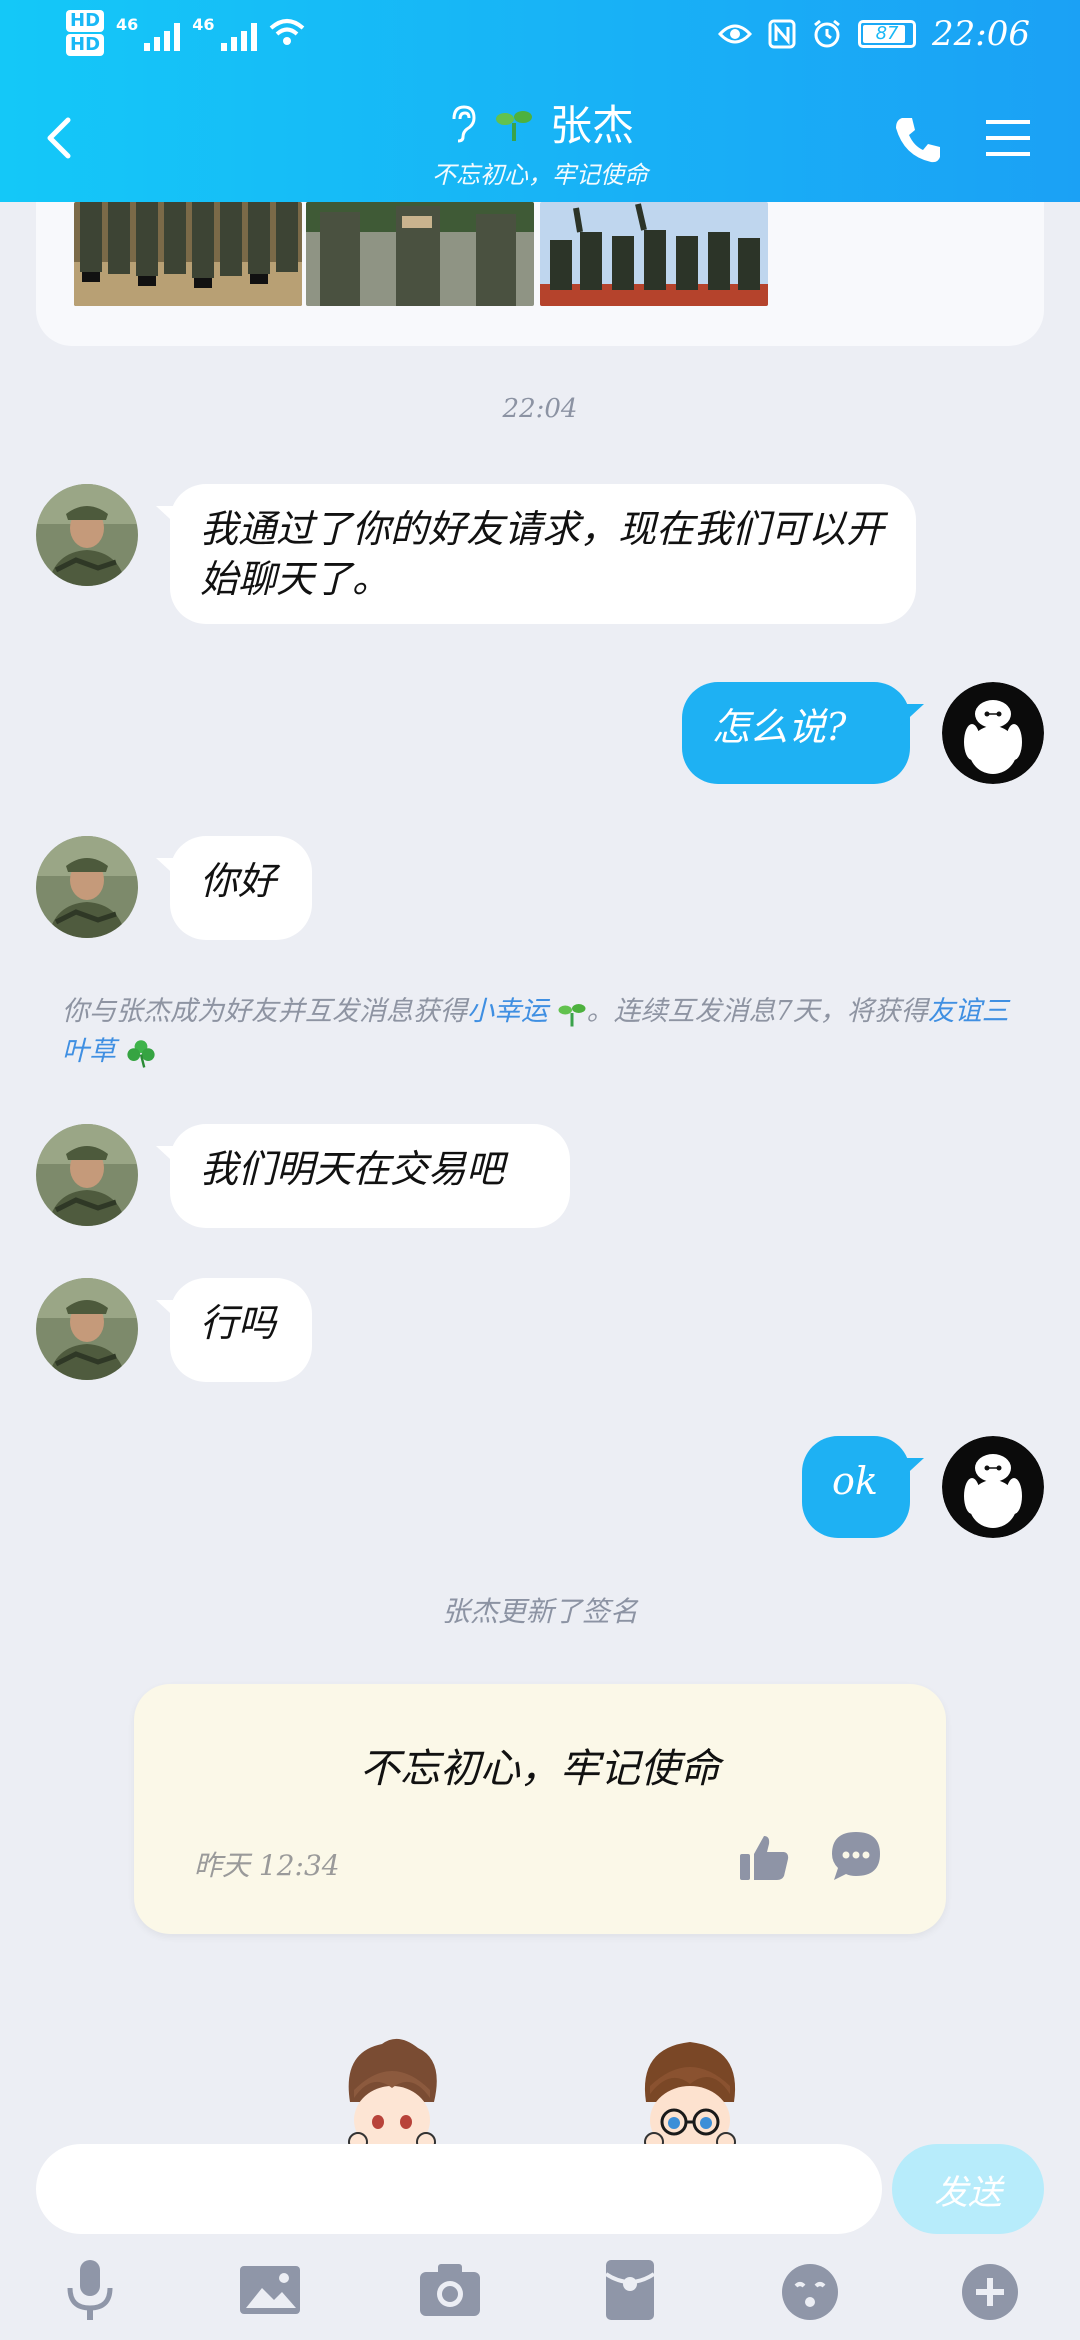 The height and width of the screenshot is (2340, 1080). I want to click on hd-badge-2: HD, so click(85, 45).